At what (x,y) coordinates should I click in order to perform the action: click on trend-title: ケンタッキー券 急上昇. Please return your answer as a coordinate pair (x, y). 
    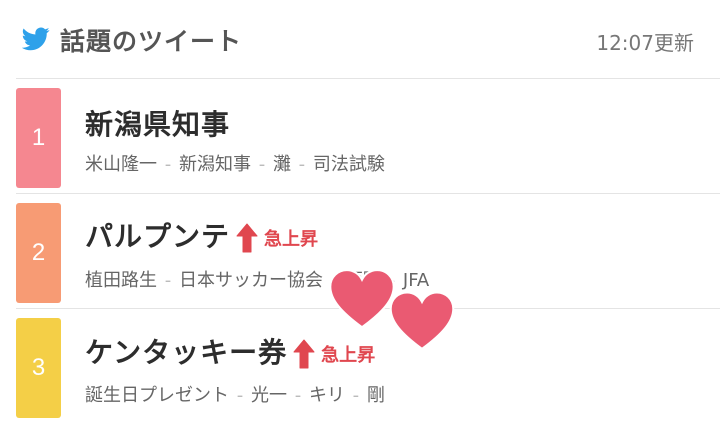
    Looking at the image, I should click on (230, 351).